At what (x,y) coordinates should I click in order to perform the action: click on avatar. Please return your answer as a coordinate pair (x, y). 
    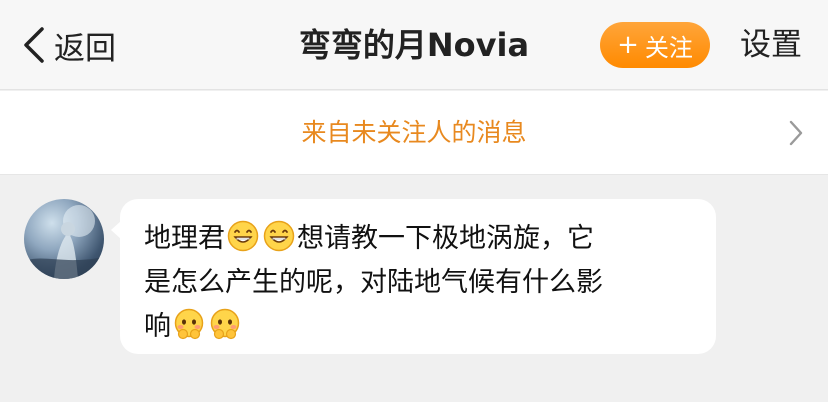
    Looking at the image, I should click on (64, 239).